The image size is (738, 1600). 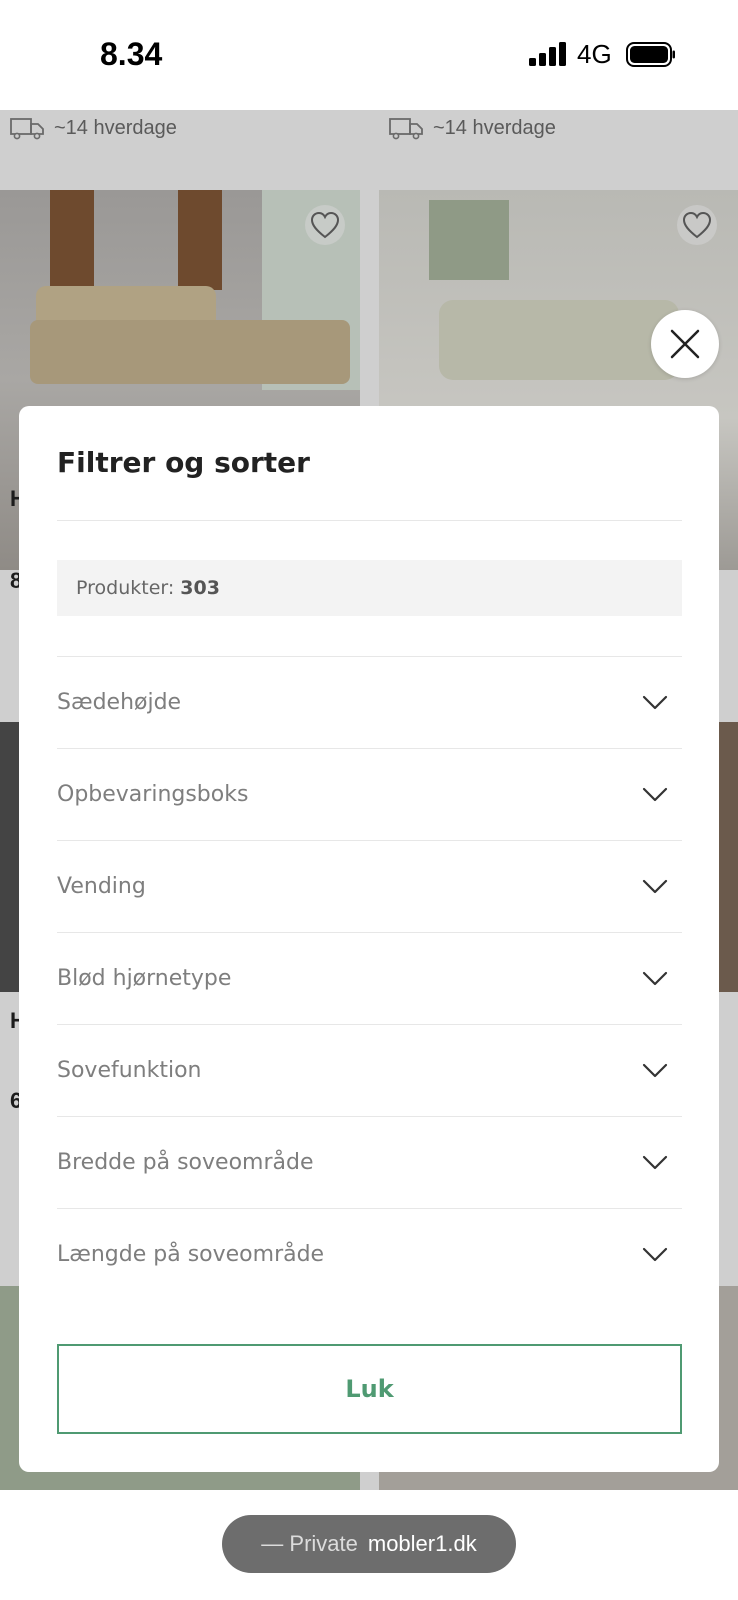 I want to click on delivery-info-right: ~14 hverdage, so click(x=472, y=128).